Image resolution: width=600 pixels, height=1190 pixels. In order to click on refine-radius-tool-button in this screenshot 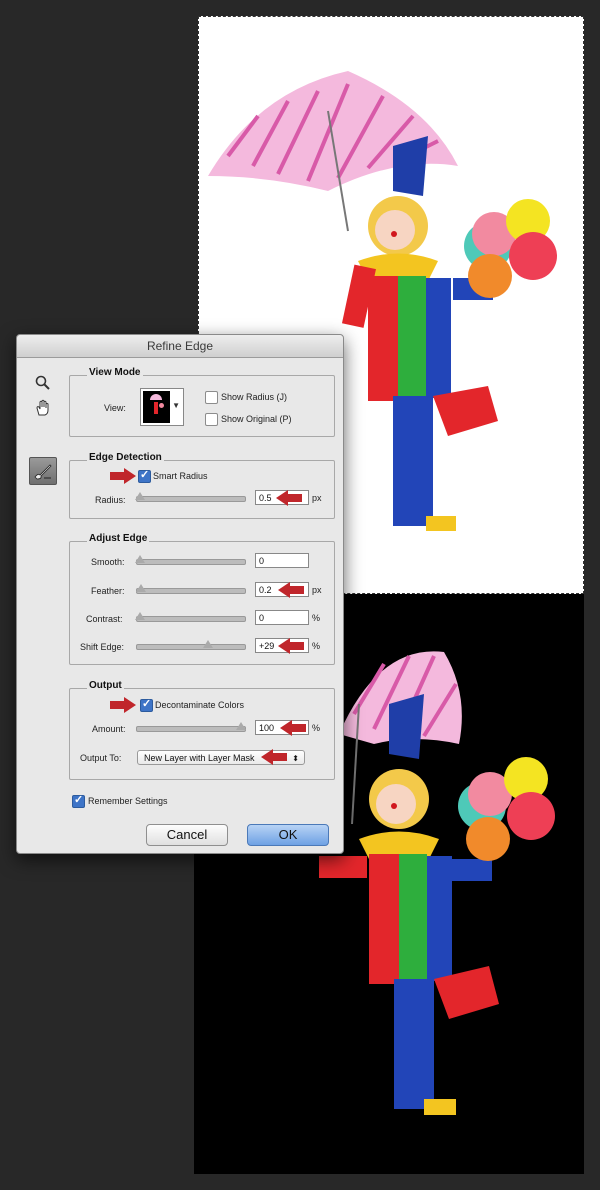, I will do `click(43, 471)`.